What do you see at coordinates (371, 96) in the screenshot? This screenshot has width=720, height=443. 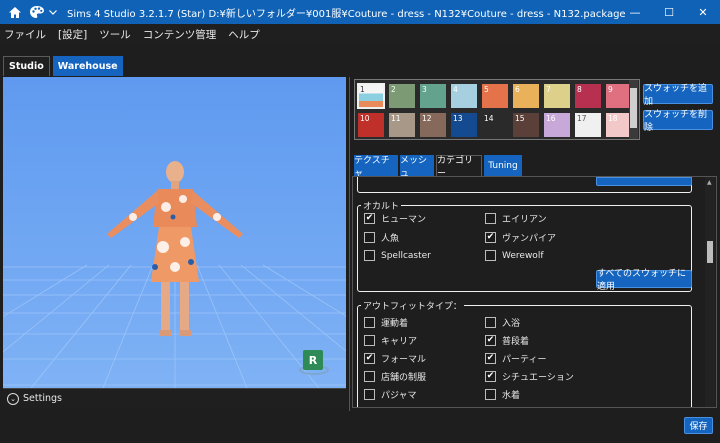 I see `swatch-1: 1` at bounding box center [371, 96].